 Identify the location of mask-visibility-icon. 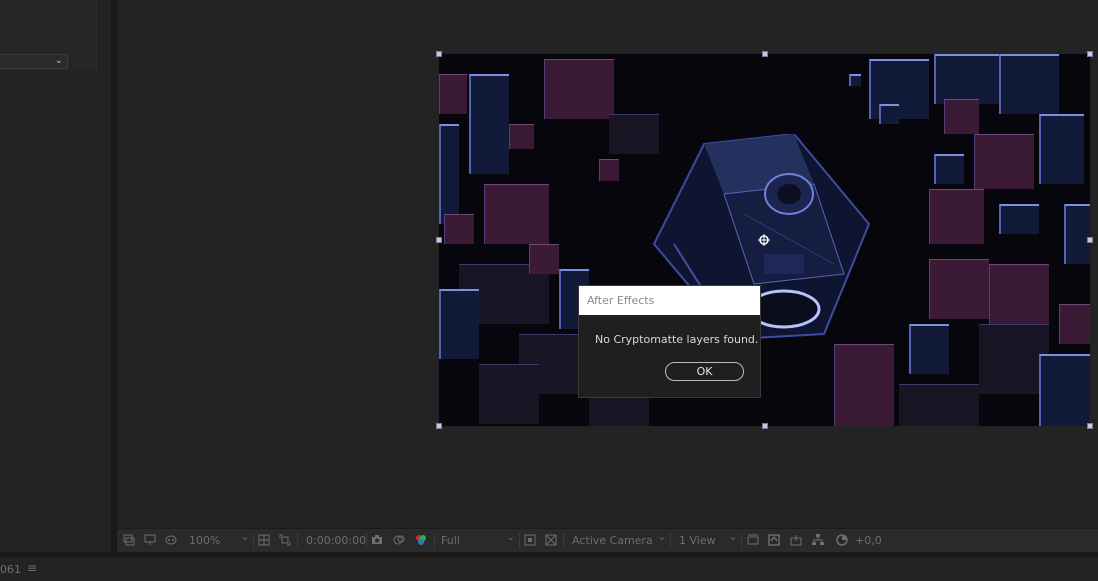
(171, 540).